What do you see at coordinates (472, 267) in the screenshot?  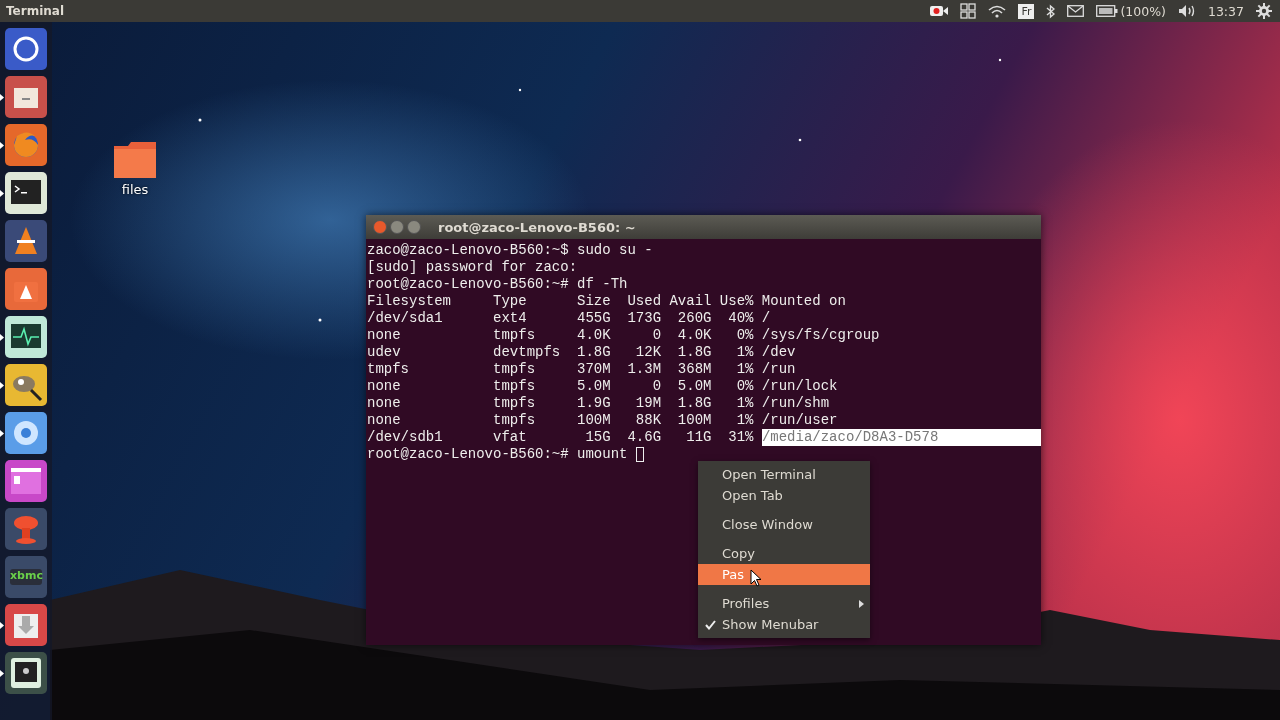 I see `terminal-line: [sudo] password for zaco:` at bounding box center [472, 267].